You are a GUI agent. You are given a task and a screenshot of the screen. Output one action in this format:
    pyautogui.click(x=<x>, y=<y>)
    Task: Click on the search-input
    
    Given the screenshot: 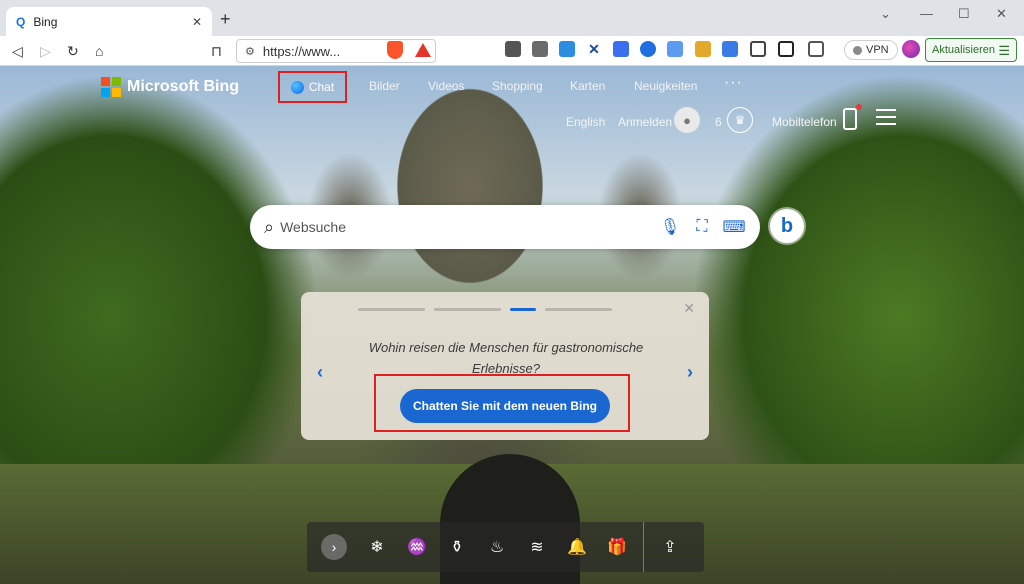 What is the action you would take?
    pyautogui.click(x=465, y=227)
    